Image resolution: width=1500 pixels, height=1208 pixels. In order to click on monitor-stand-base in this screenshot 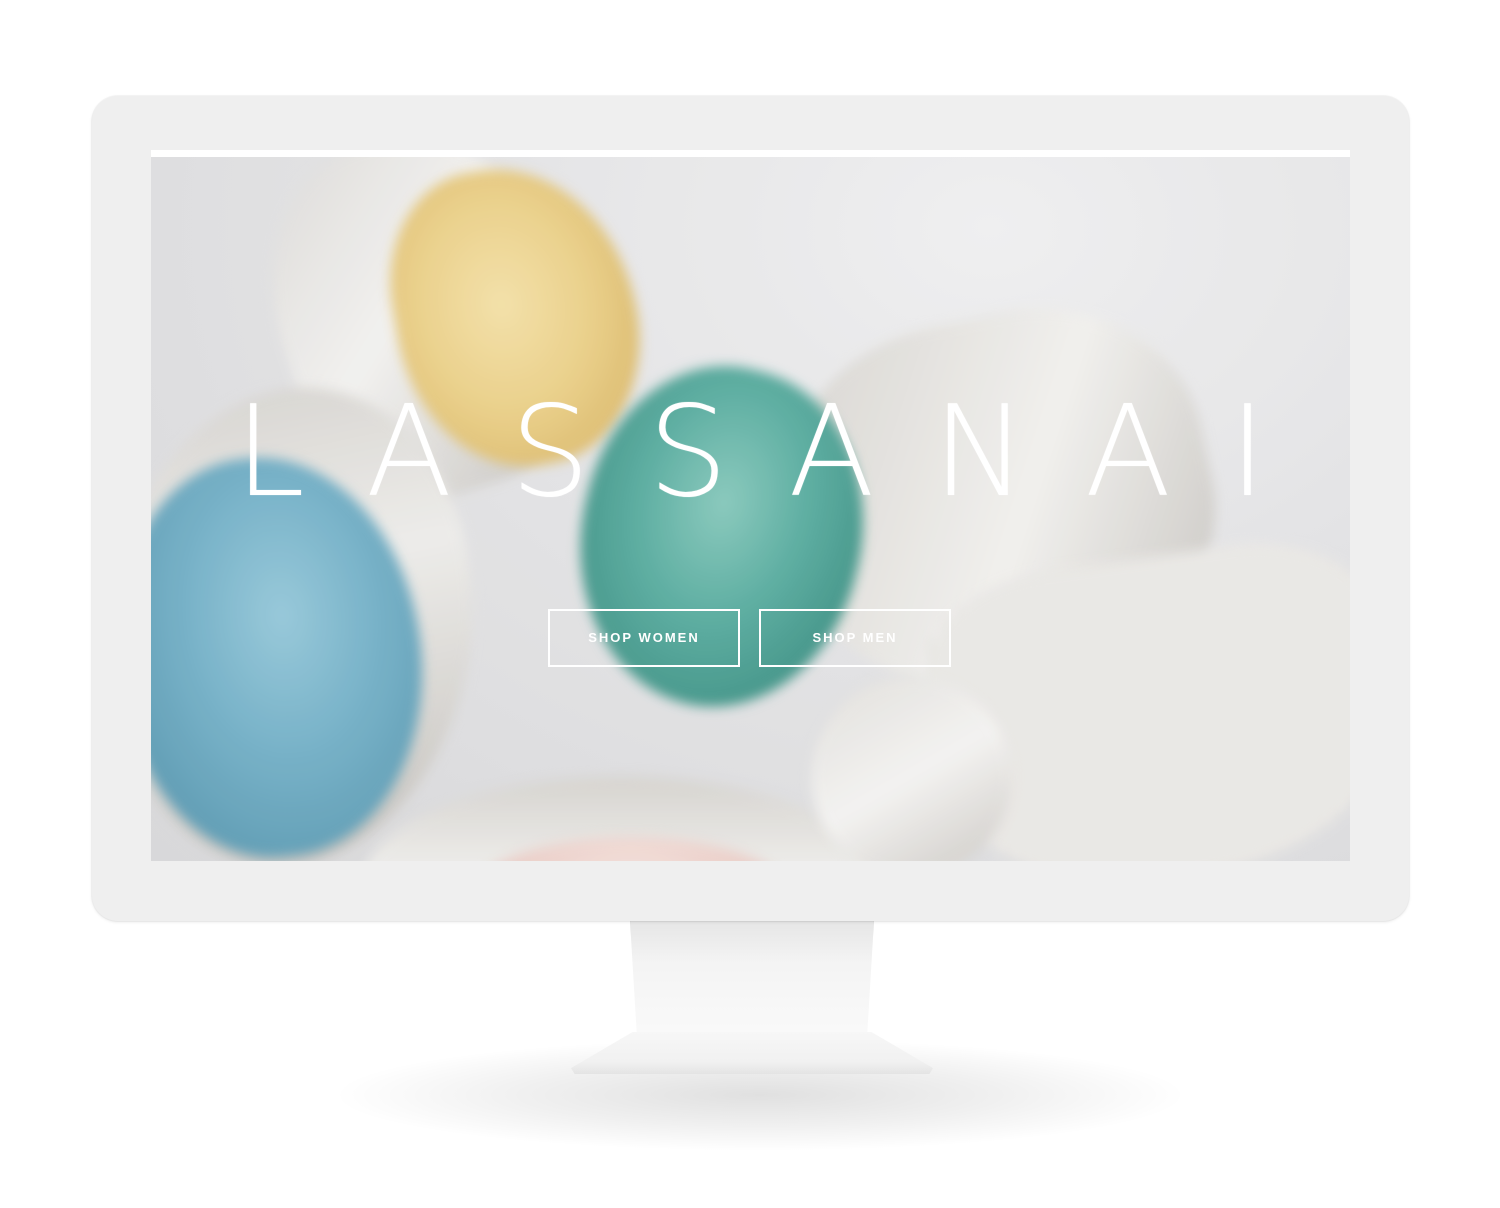, I will do `click(752, 1053)`.